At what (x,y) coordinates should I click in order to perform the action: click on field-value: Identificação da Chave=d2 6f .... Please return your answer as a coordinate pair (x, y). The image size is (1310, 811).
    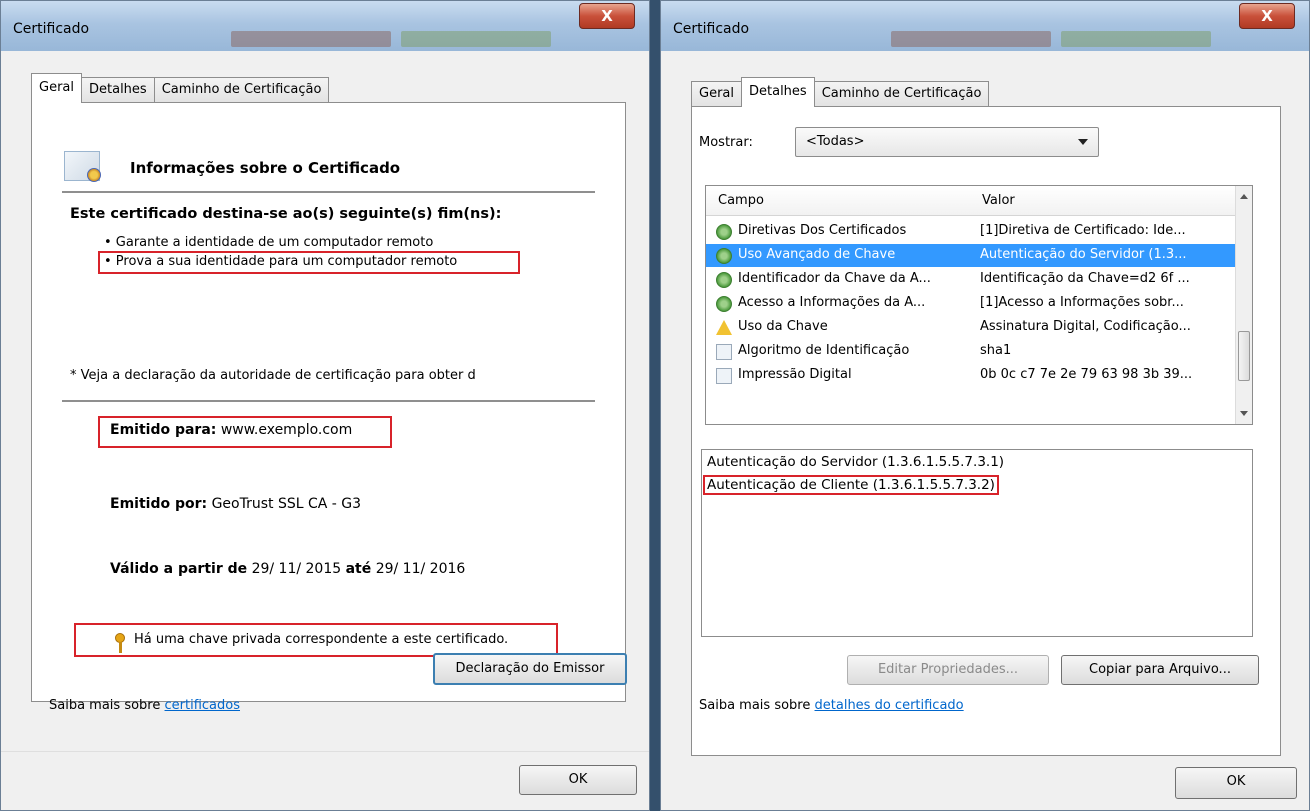
    Looking at the image, I should click on (1085, 278).